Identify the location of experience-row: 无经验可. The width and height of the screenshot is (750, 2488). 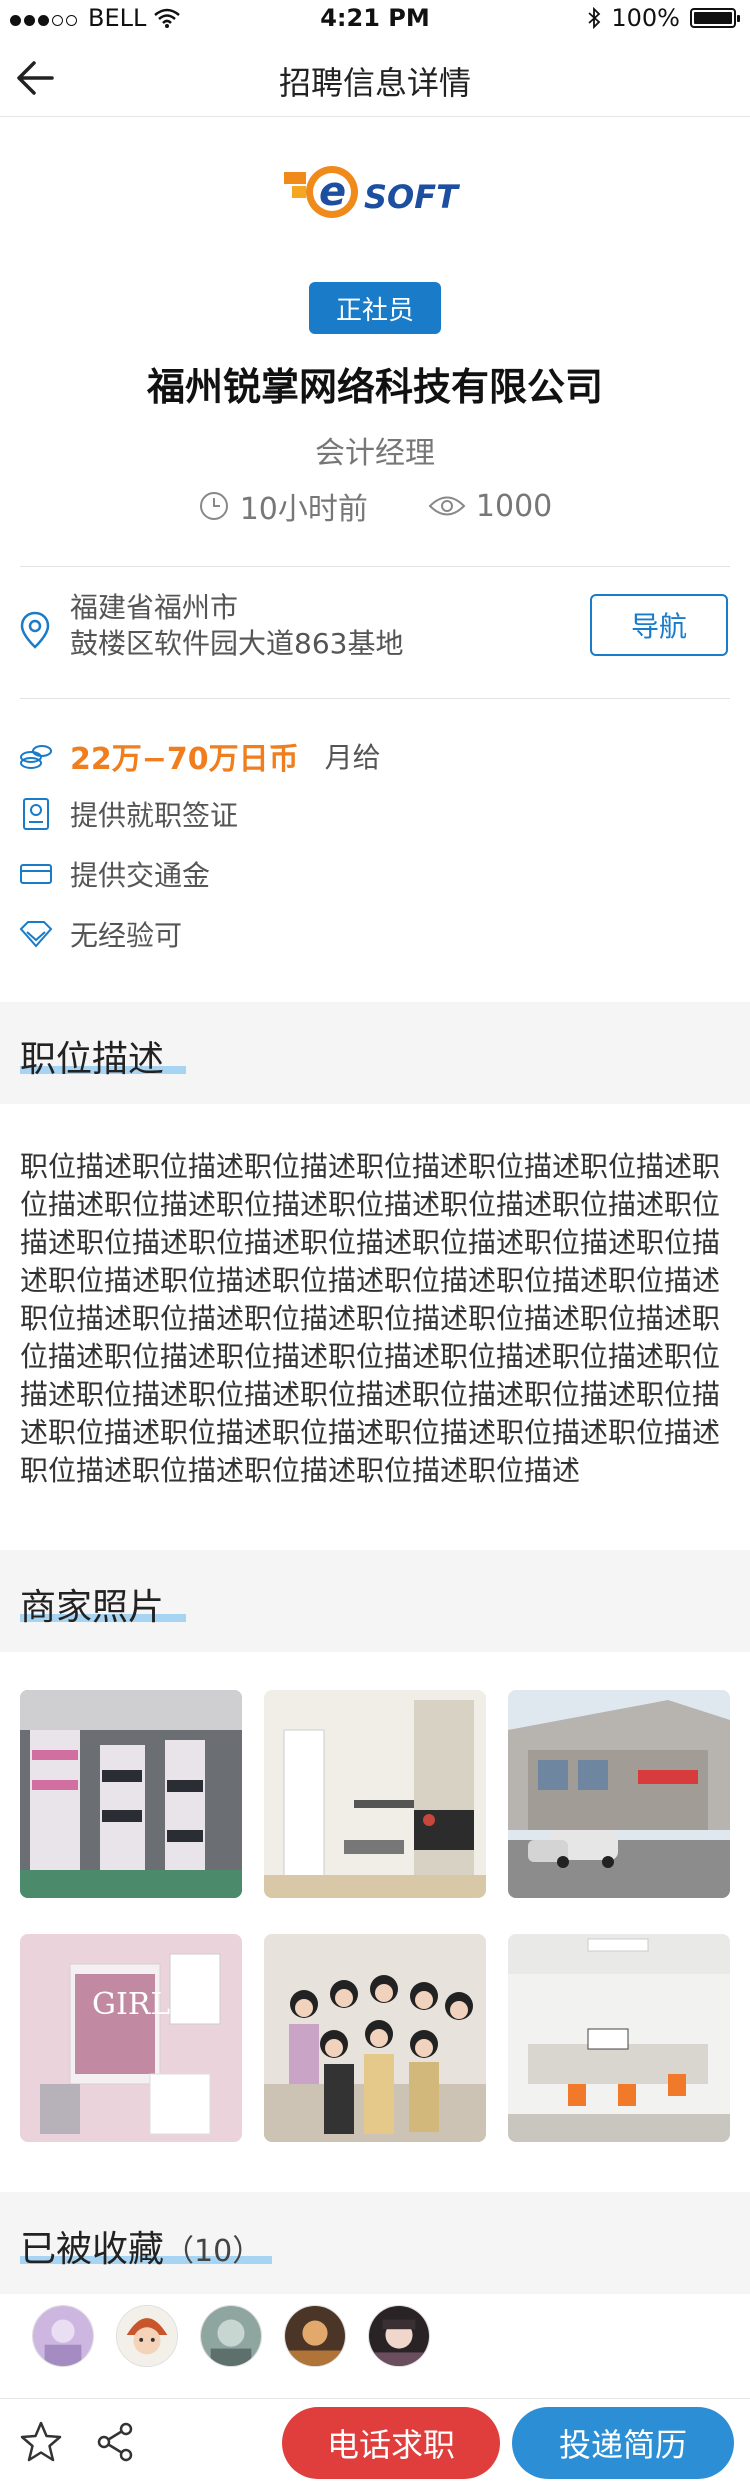
(100, 934).